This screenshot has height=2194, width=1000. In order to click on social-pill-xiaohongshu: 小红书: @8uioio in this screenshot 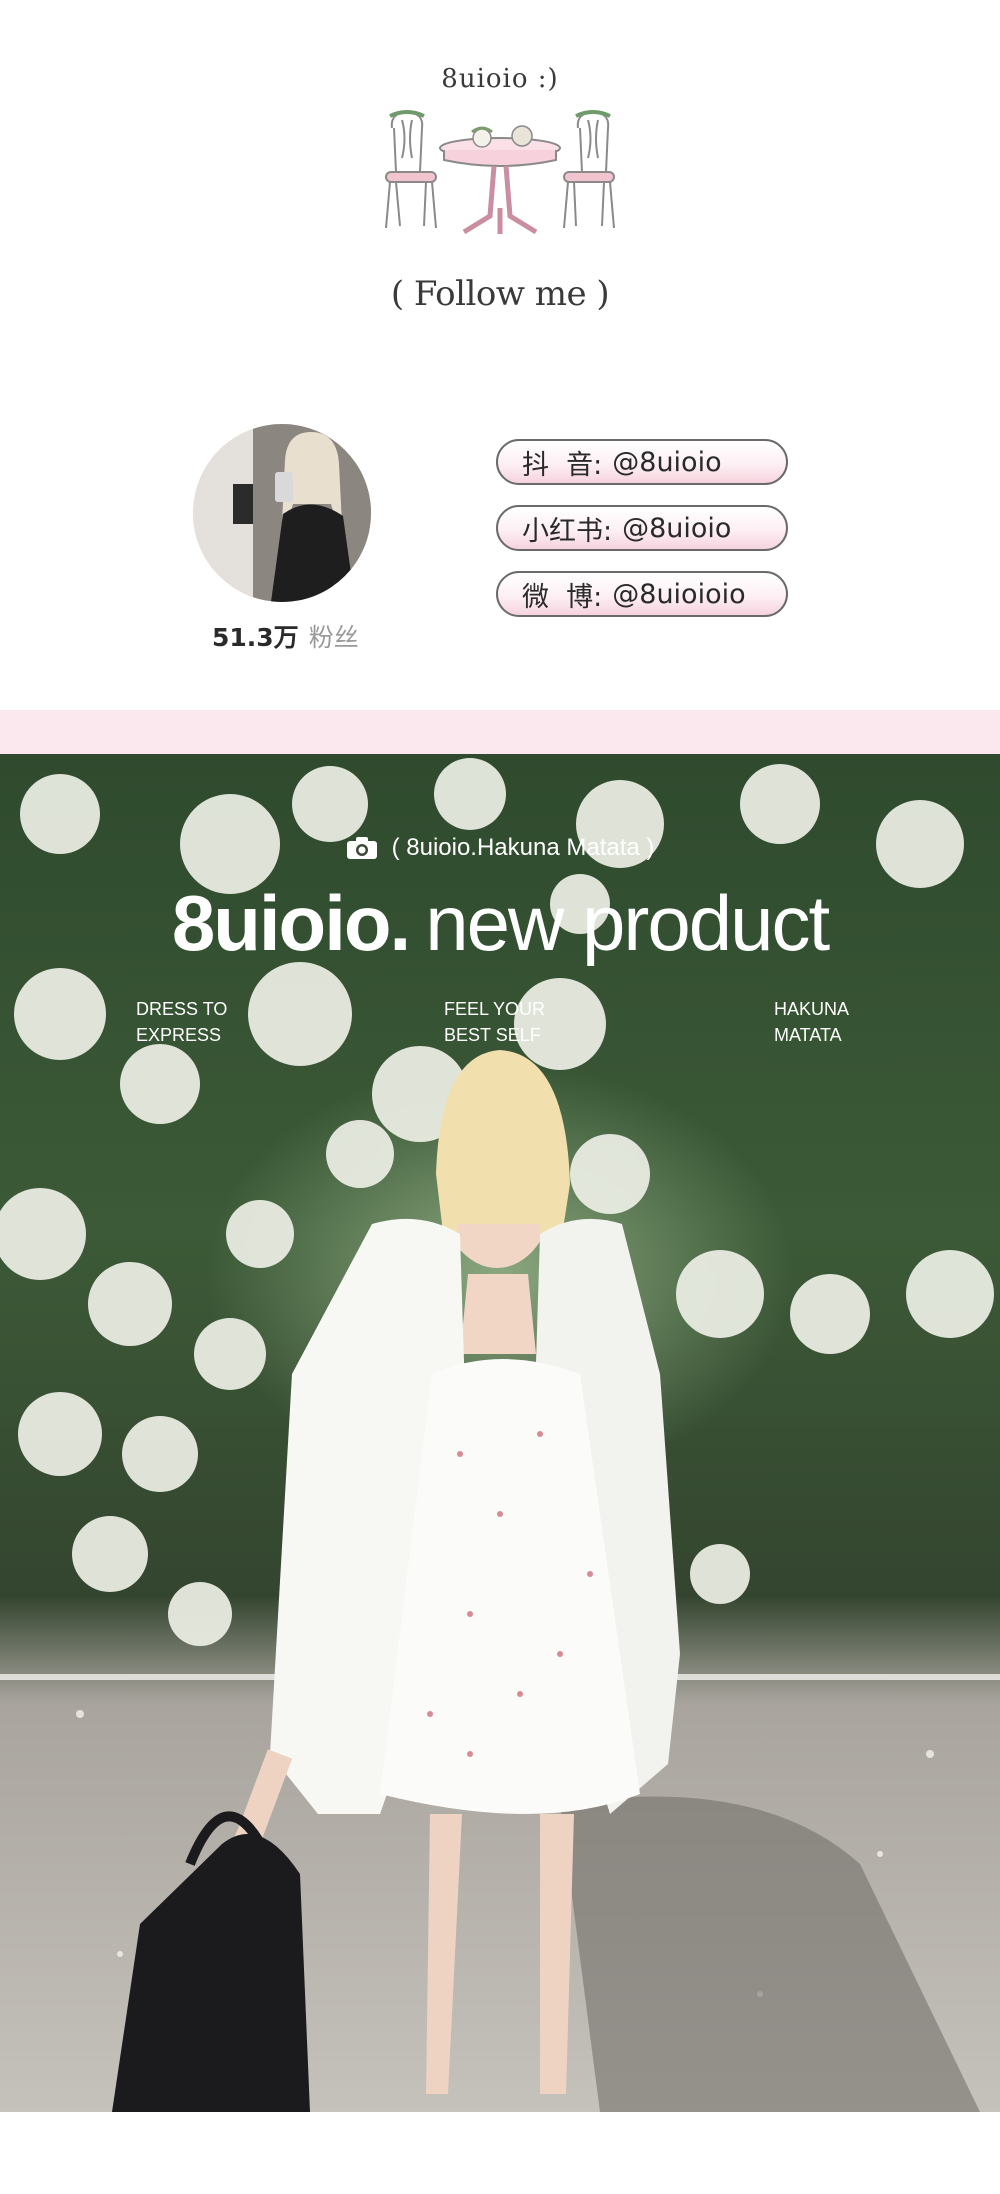, I will do `click(642, 528)`.